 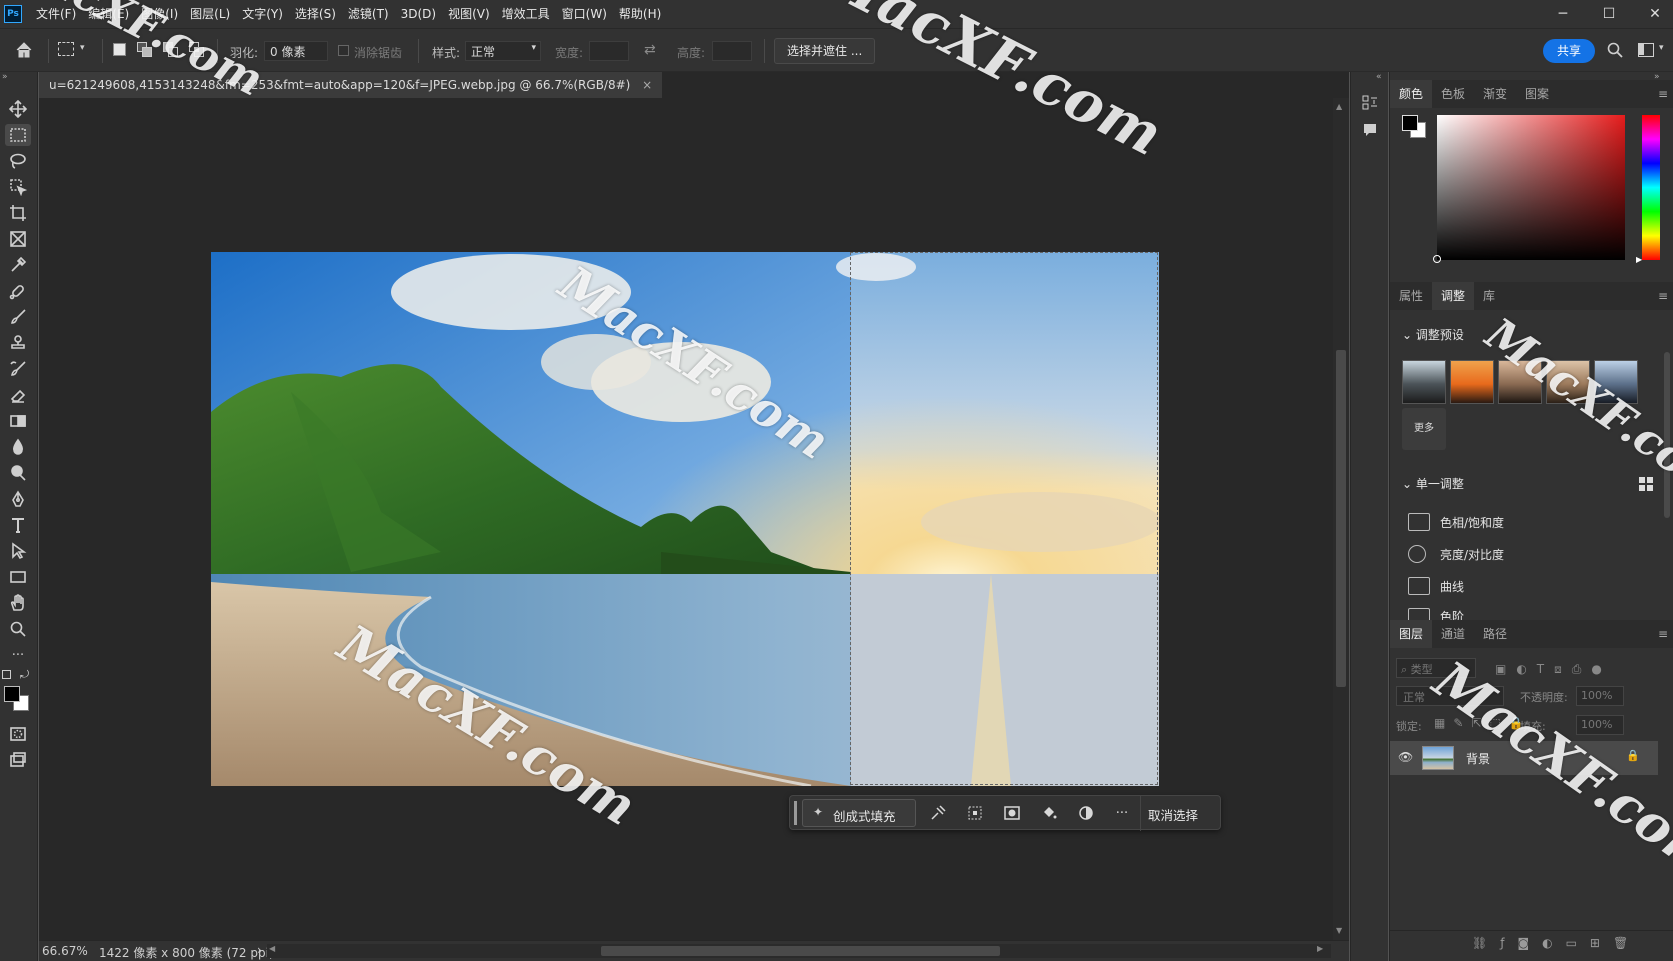 I want to click on adjustment-presets-header: ⌄ 调整预设, so click(x=1433, y=334).